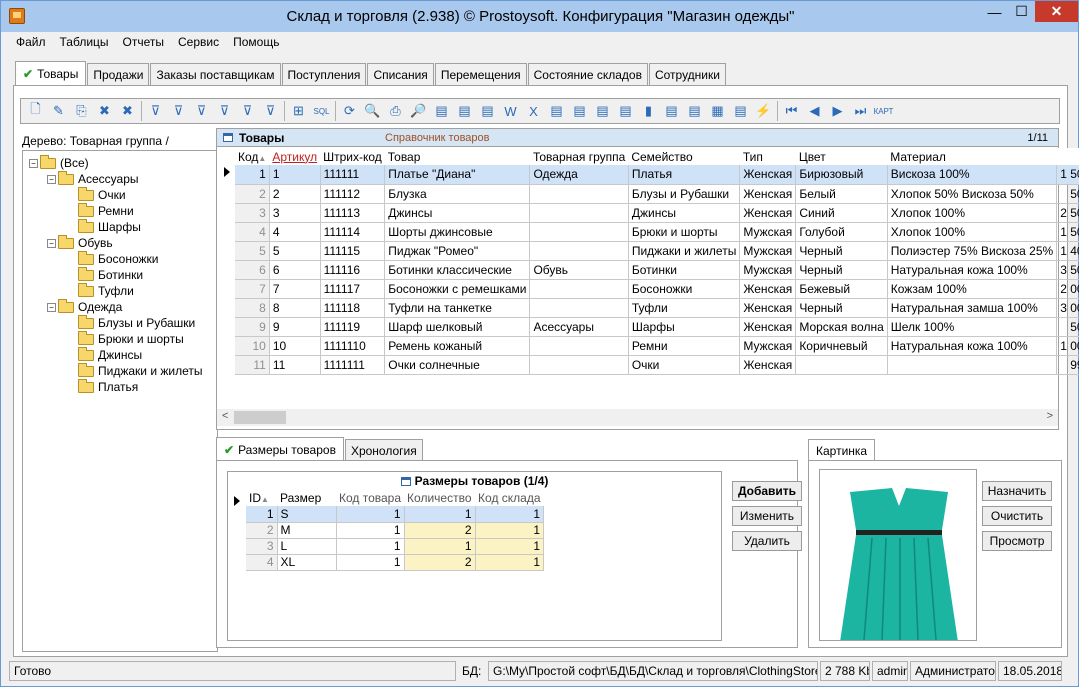 Image resolution: width=1079 pixels, height=687 pixels. I want to click on table-cell: 1111111, so click(353, 365).